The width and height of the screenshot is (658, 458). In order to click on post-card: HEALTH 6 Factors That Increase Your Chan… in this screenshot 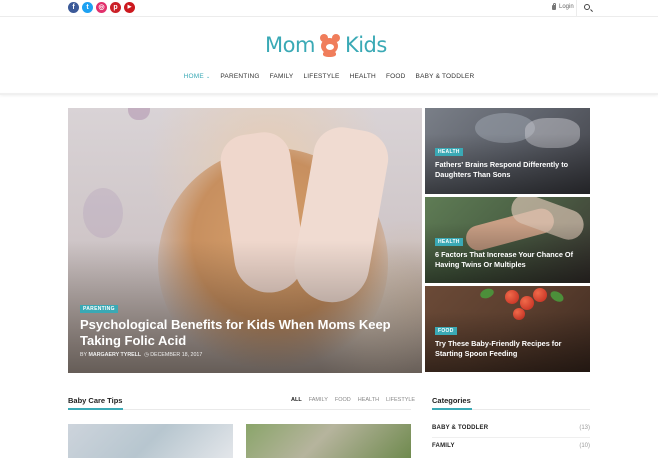, I will do `click(507, 240)`.